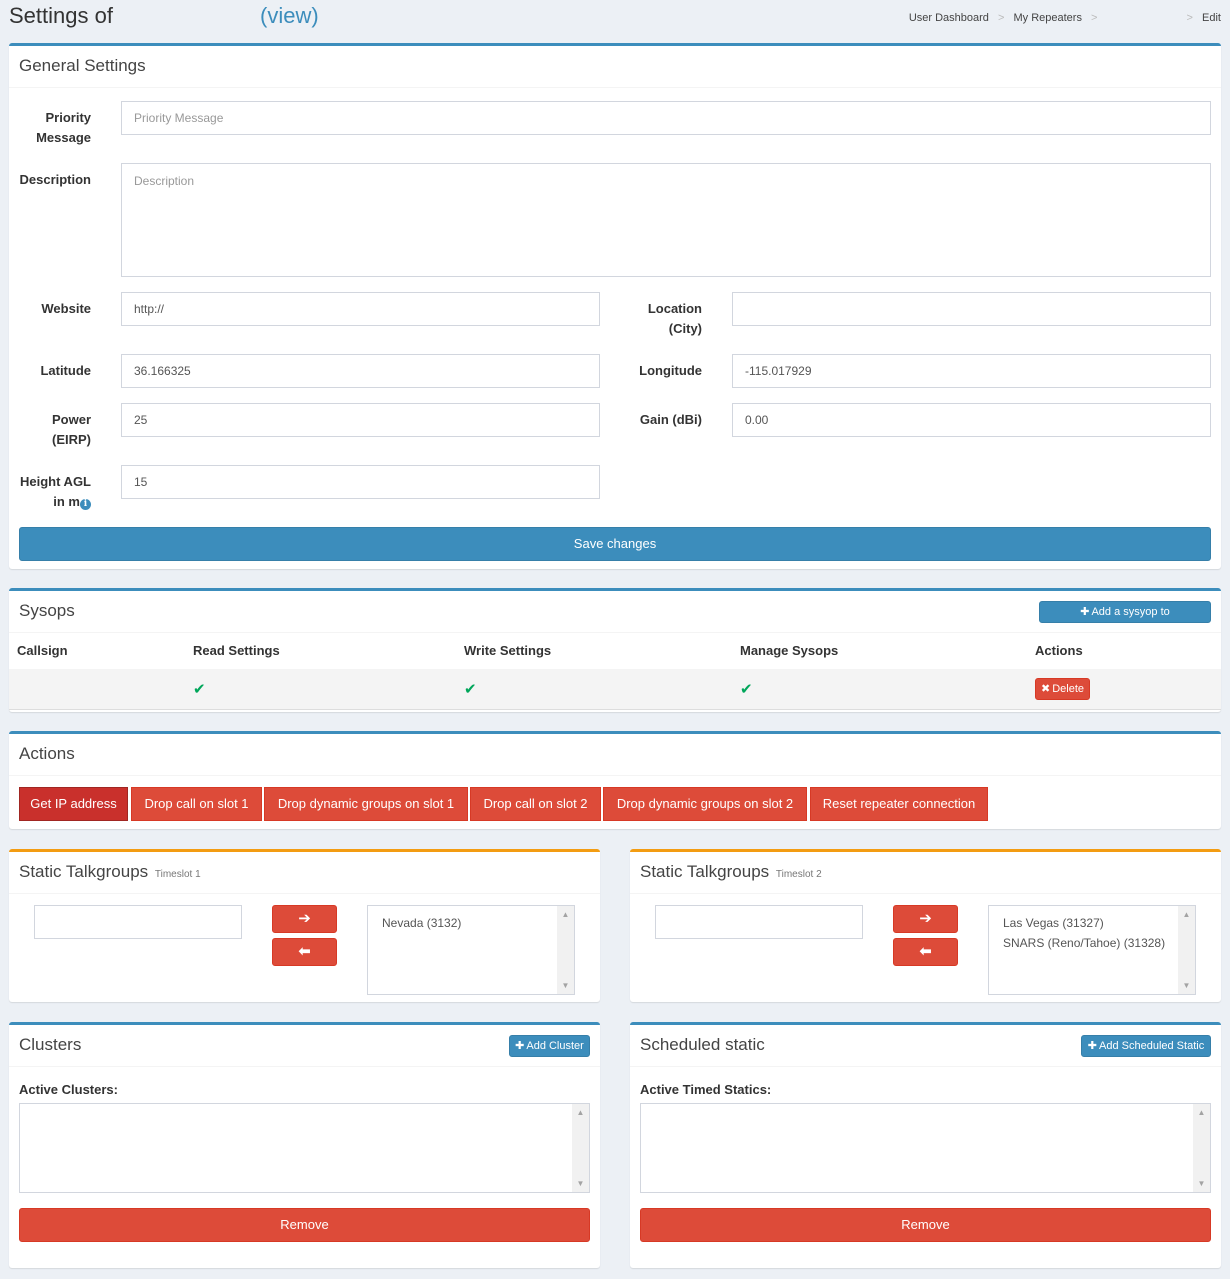  What do you see at coordinates (320, 689) in the screenshot?
I see `read-settings-cell: ✔` at bounding box center [320, 689].